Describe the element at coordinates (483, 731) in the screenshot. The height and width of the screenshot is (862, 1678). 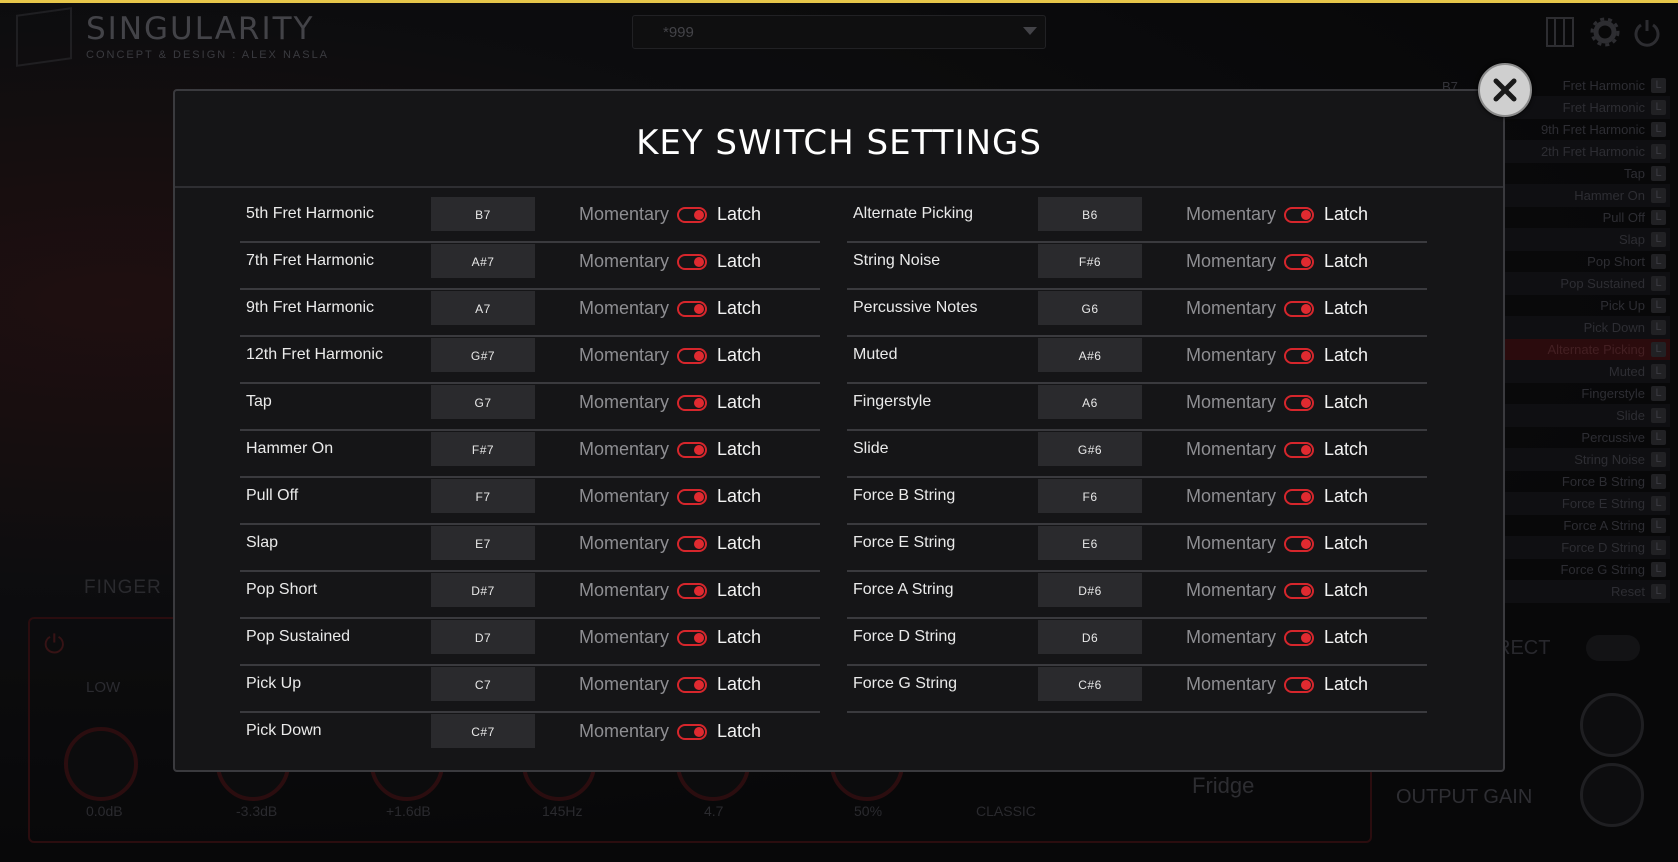
I see `key-assign-field: C#7` at that location.